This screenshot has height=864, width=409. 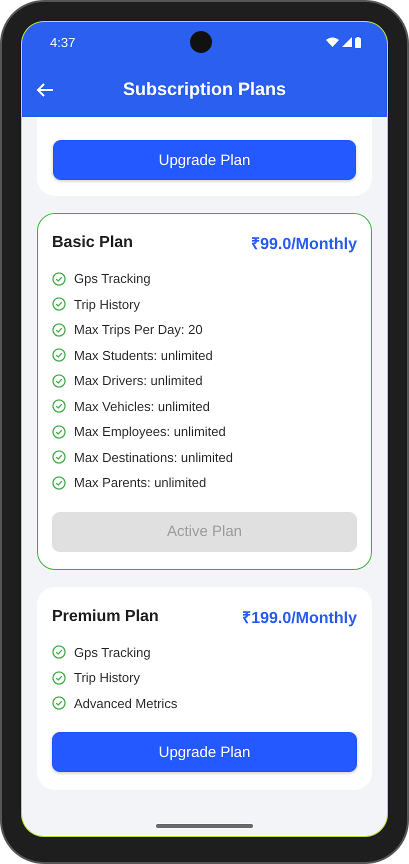 I want to click on feature-text: Advanced Metrics, so click(x=126, y=703).